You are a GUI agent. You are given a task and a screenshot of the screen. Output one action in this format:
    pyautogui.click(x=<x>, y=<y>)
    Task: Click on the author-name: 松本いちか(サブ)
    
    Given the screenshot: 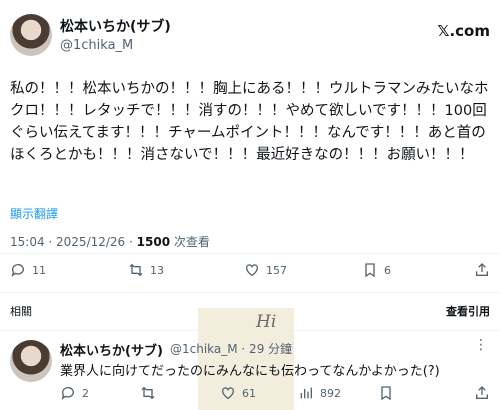 What is the action you would take?
    pyautogui.click(x=115, y=26)
    